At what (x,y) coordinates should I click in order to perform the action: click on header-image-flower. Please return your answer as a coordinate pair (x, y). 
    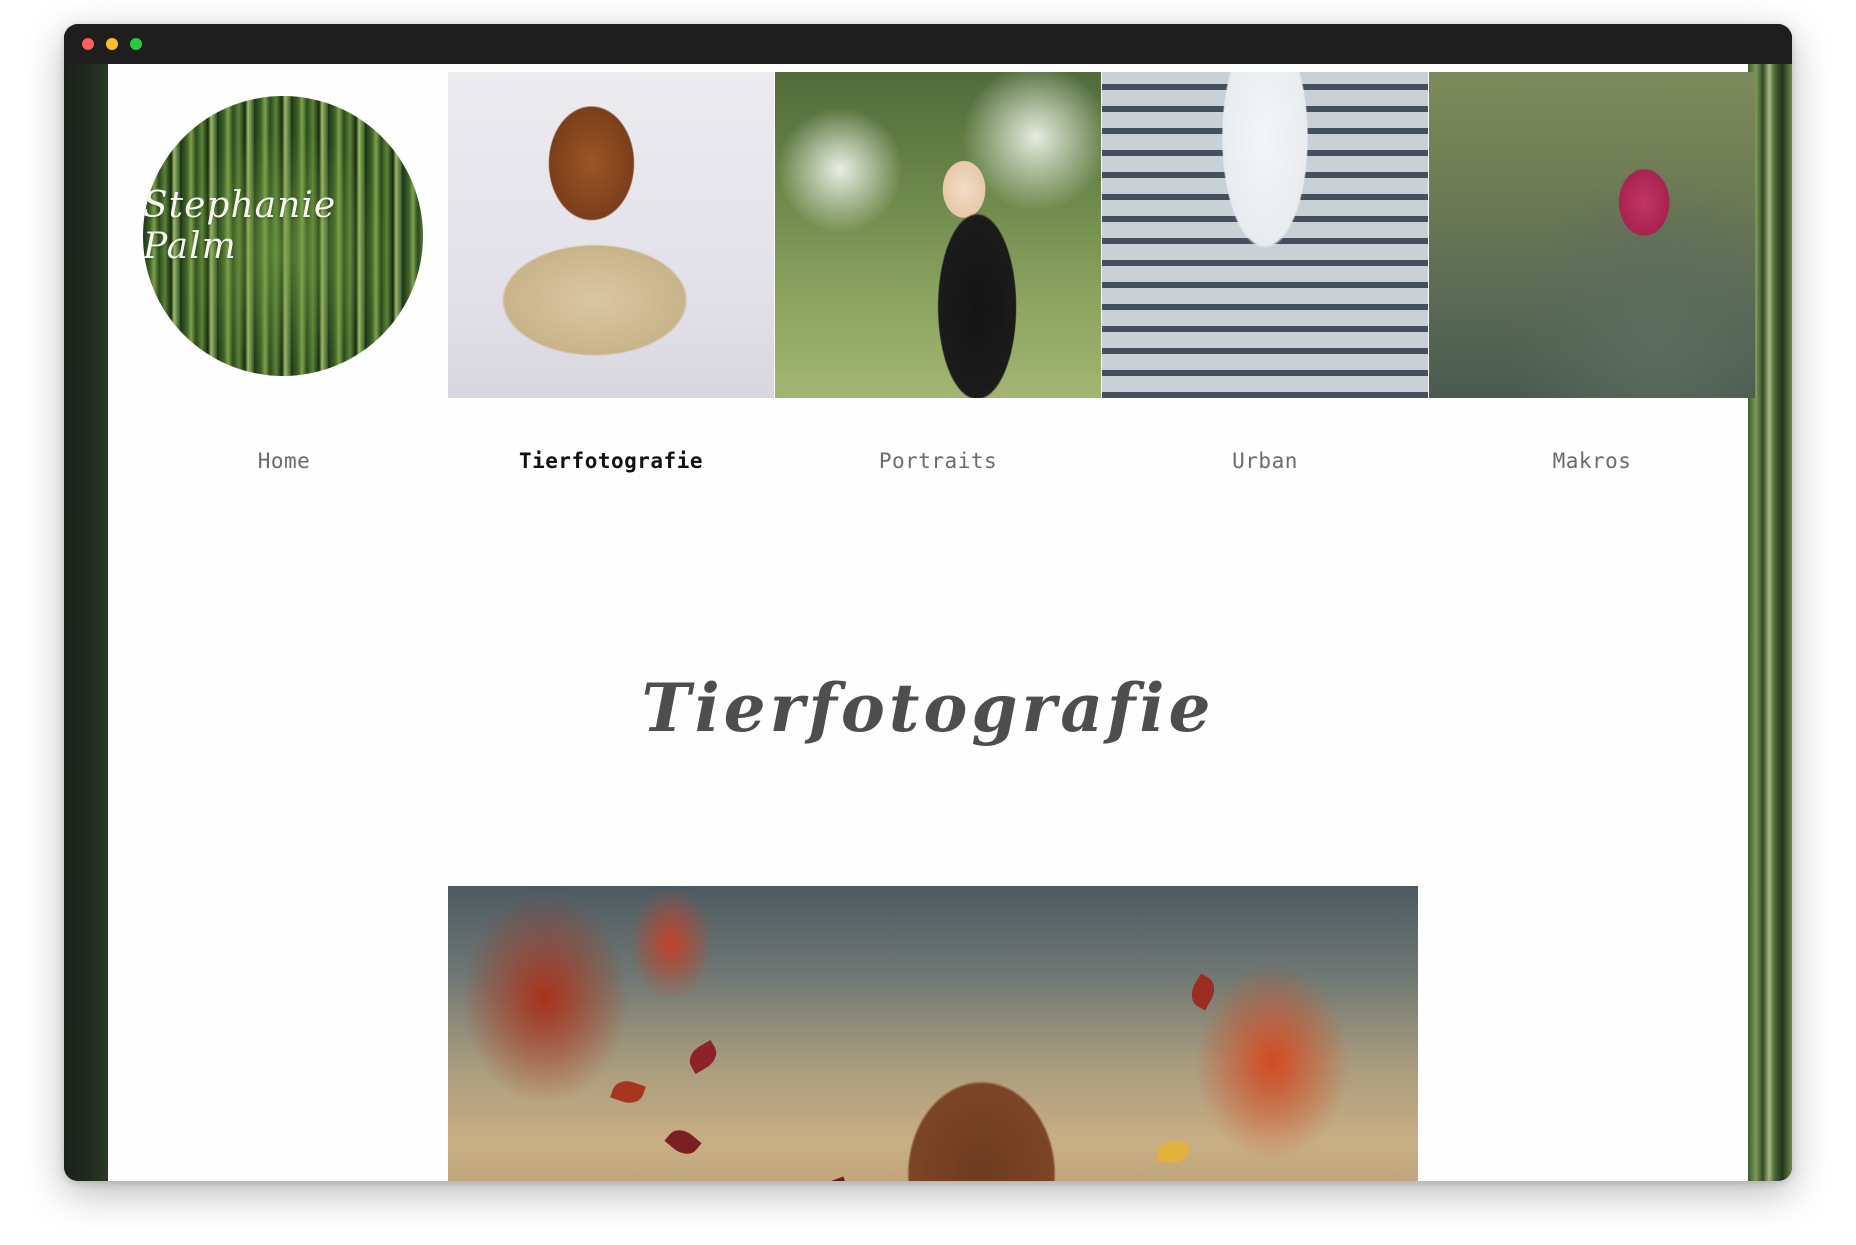
    Looking at the image, I should click on (1592, 235).